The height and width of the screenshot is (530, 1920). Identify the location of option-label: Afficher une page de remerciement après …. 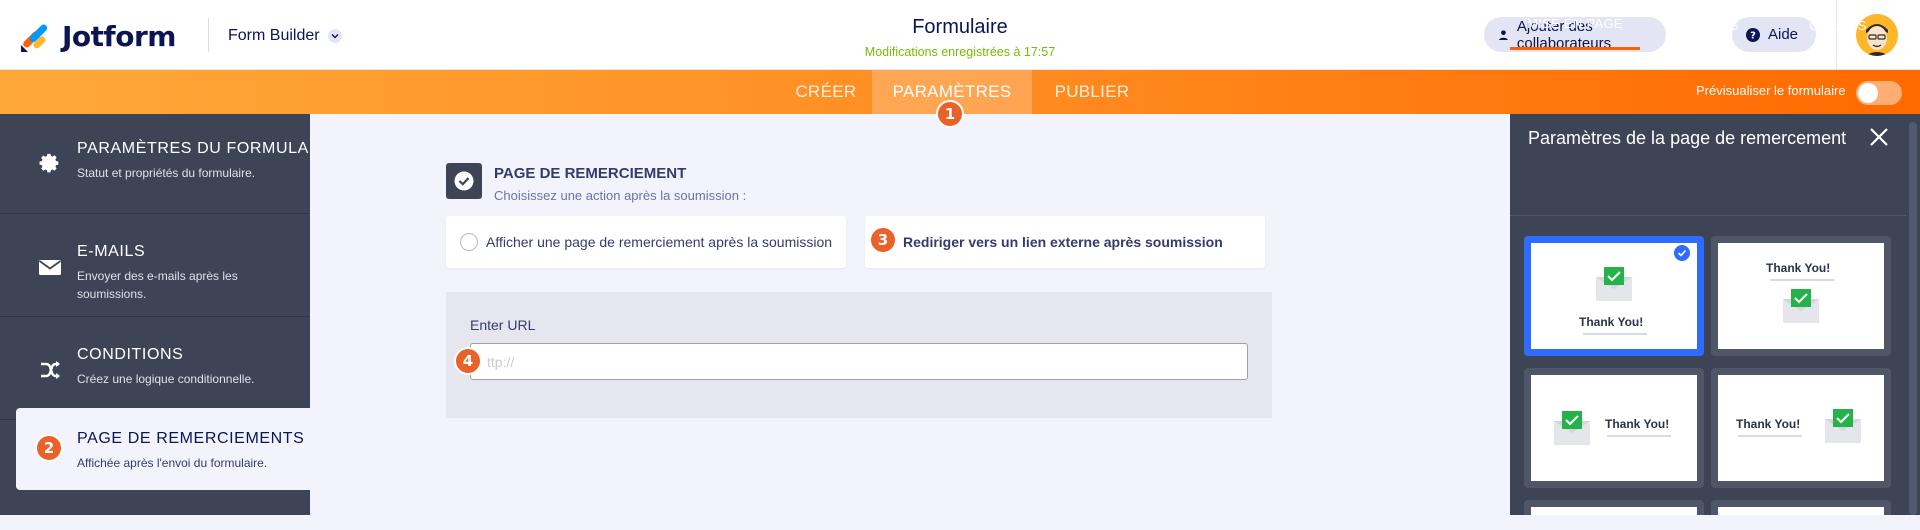
(659, 242).